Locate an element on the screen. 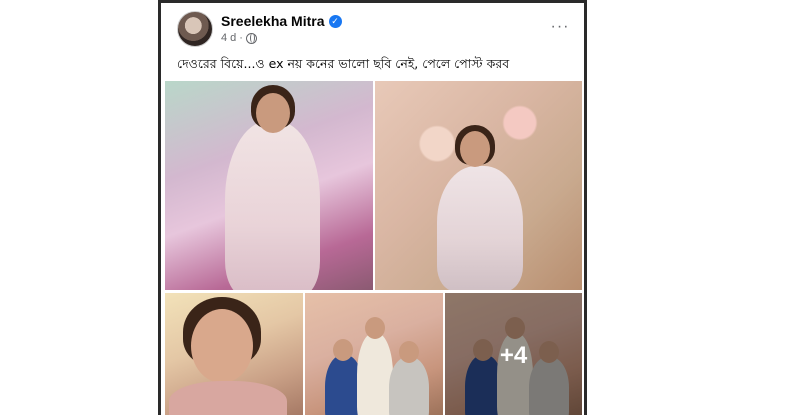  more-photos-overlay: +4 is located at coordinates (513, 354).